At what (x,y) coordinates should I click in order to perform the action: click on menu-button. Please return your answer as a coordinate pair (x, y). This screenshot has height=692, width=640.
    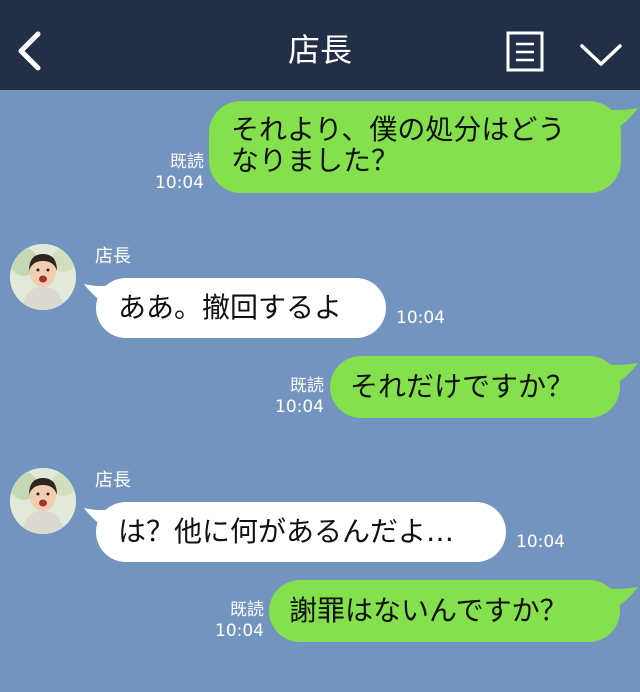
    Looking at the image, I should click on (525, 51).